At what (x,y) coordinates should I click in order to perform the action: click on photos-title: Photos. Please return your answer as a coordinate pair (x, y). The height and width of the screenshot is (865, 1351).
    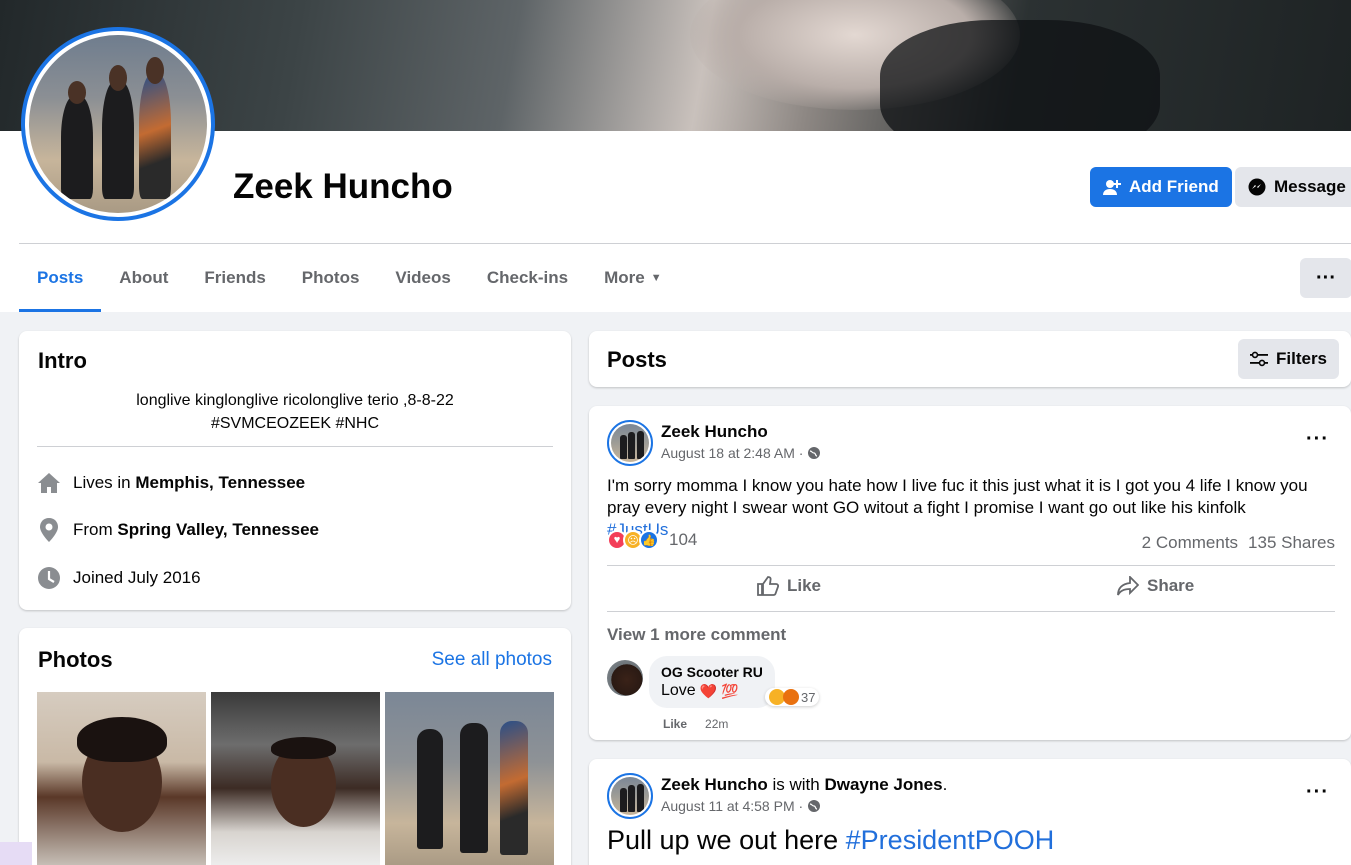
    Looking at the image, I should click on (75, 659).